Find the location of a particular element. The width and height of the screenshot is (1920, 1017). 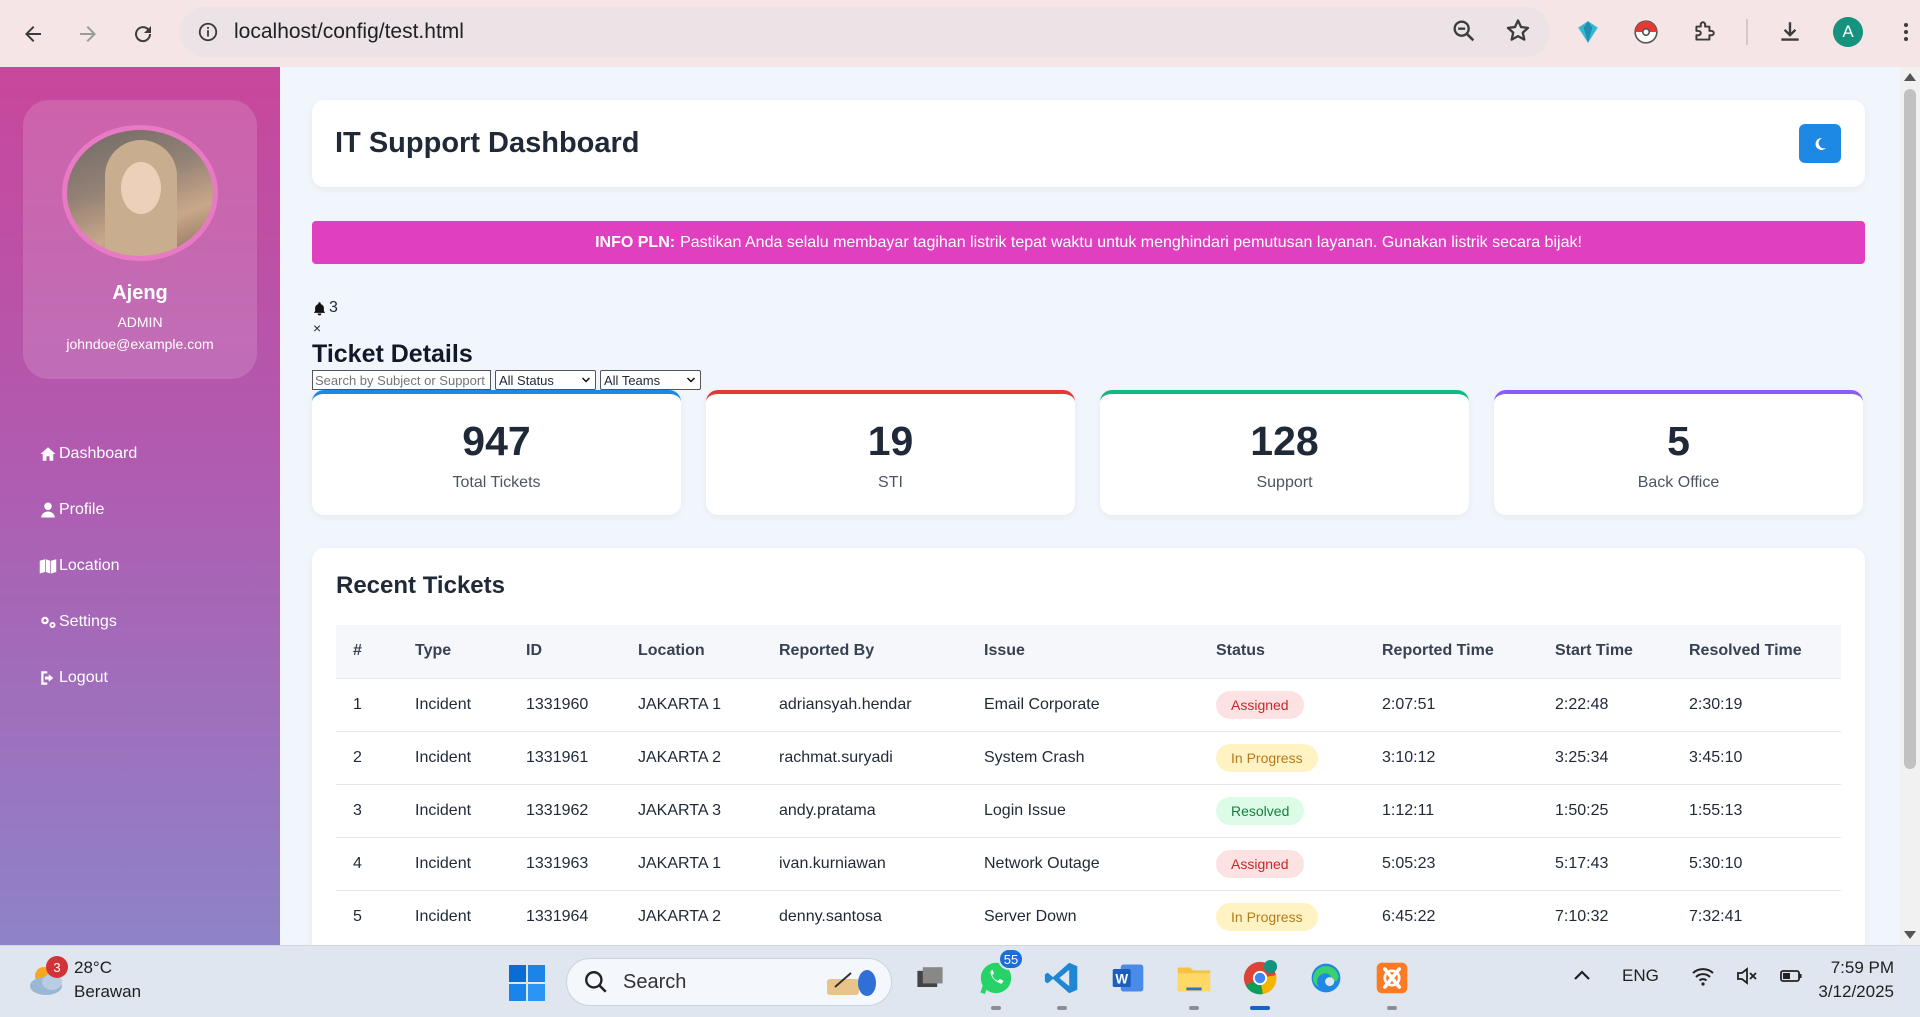

cell-no: 4 is located at coordinates (367, 863).